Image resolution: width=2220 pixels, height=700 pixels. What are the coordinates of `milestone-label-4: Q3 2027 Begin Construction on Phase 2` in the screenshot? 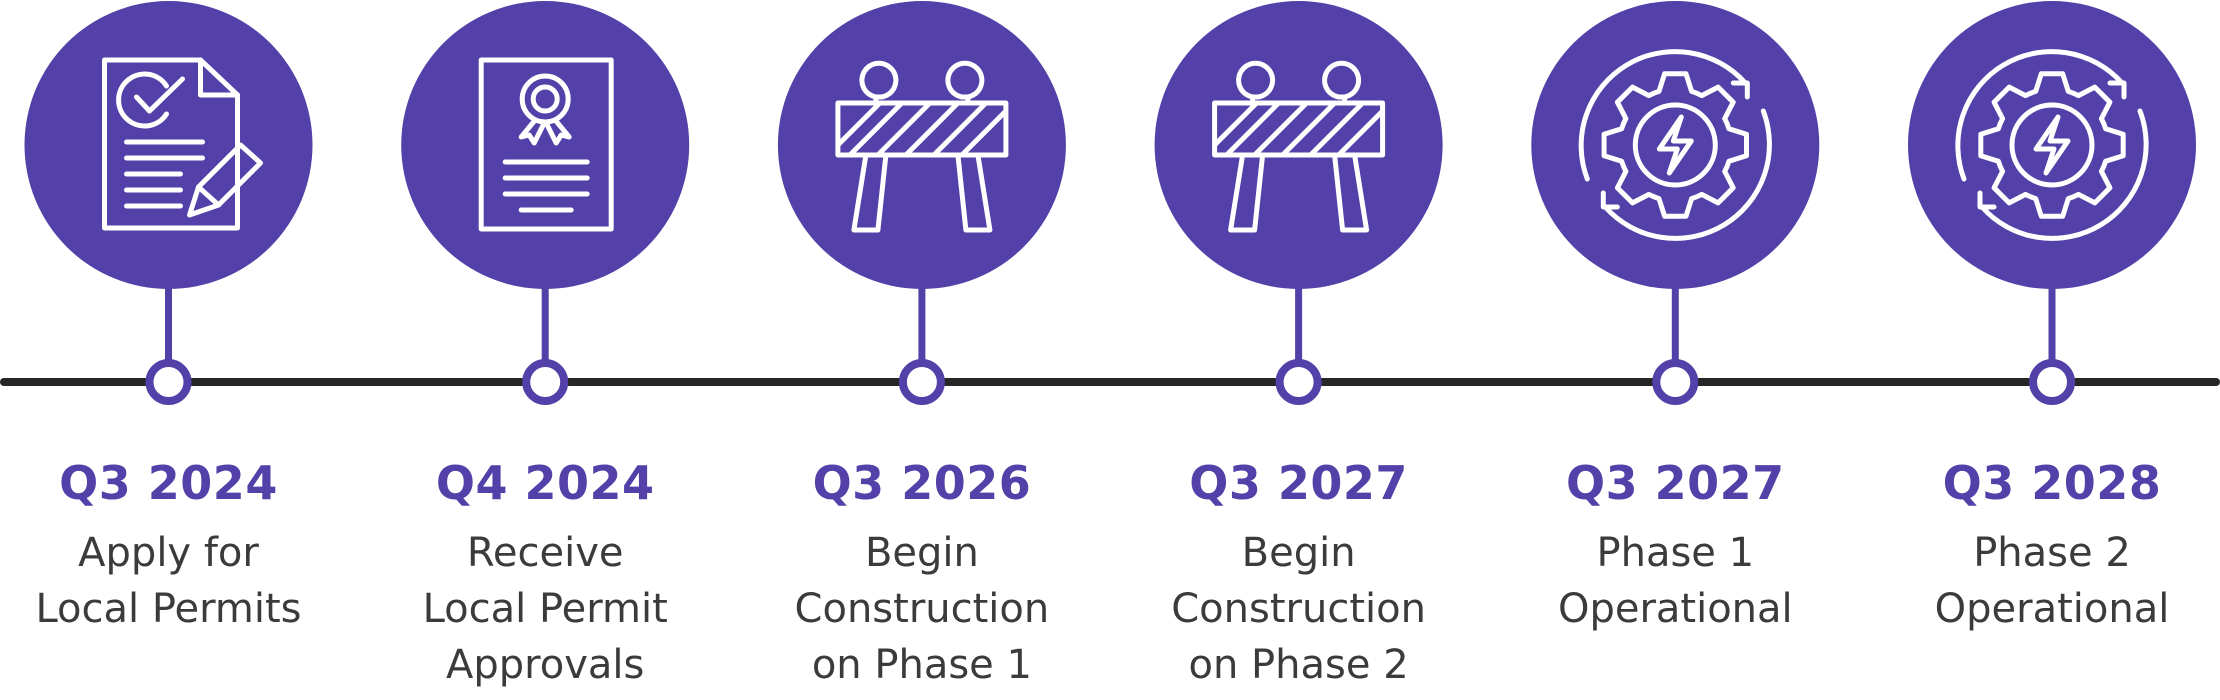 It's located at (1299, 574).